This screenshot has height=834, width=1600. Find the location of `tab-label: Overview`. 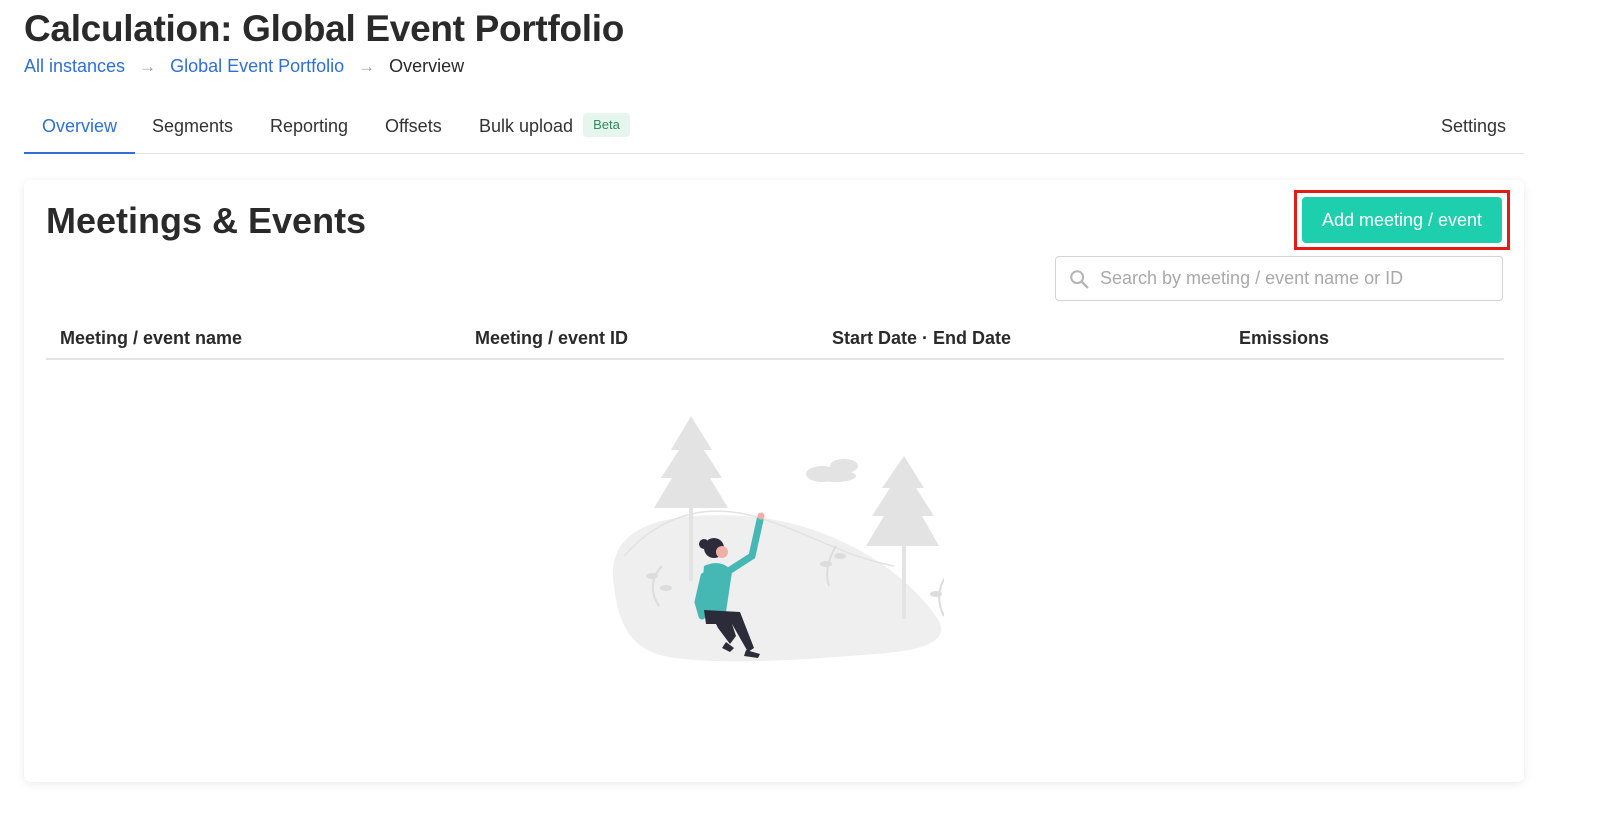

tab-label: Overview is located at coordinates (80, 126).